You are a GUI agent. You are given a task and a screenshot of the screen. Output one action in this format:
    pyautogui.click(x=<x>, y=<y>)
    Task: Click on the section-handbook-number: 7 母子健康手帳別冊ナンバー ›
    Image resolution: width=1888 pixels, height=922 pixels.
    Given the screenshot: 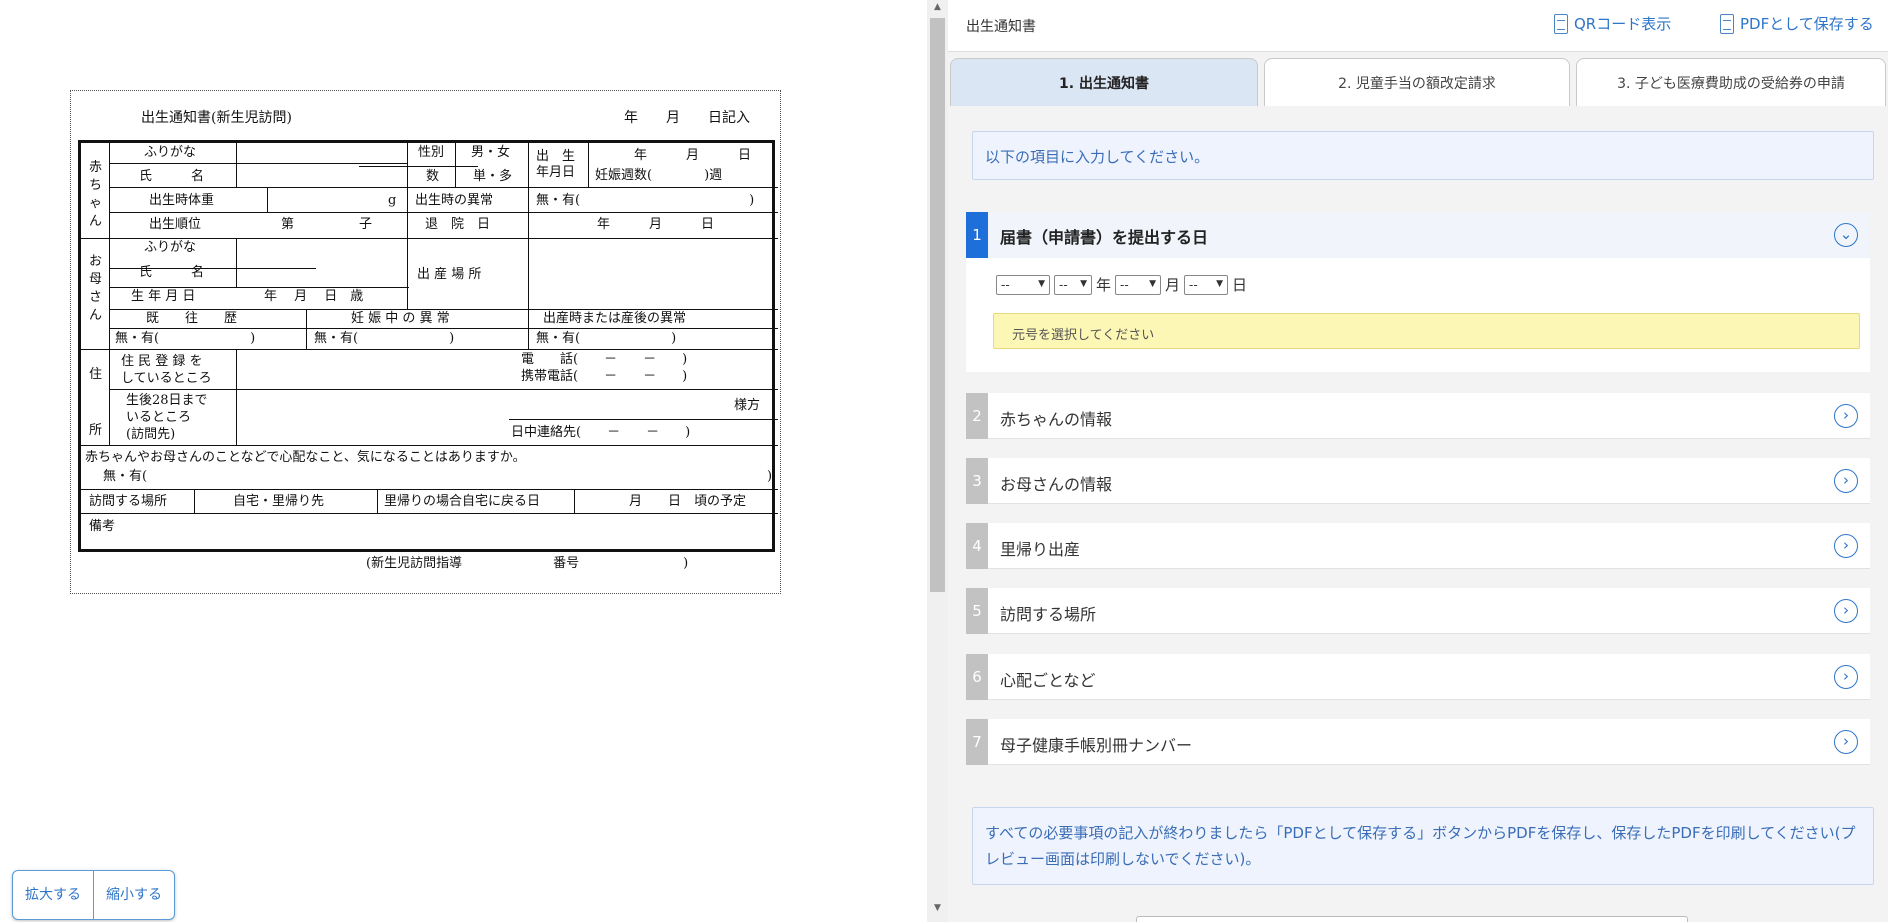 What is the action you would take?
    pyautogui.click(x=1418, y=742)
    